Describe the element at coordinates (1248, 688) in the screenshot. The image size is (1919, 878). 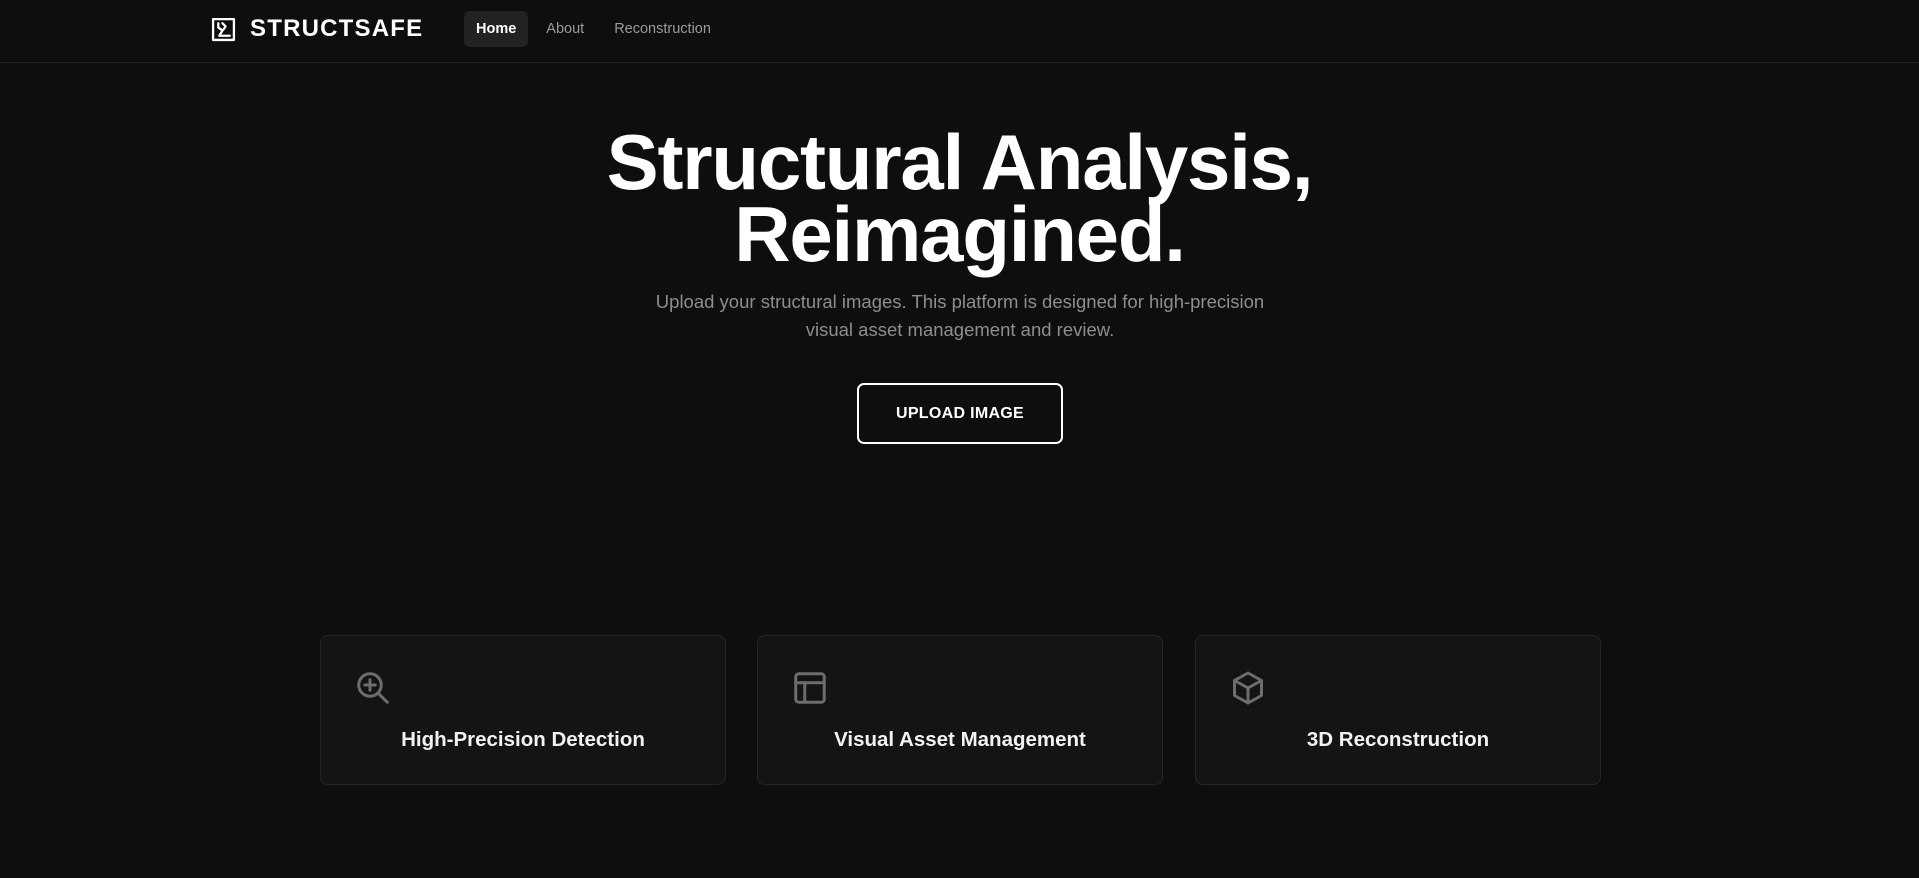
I see `cube-icon` at that location.